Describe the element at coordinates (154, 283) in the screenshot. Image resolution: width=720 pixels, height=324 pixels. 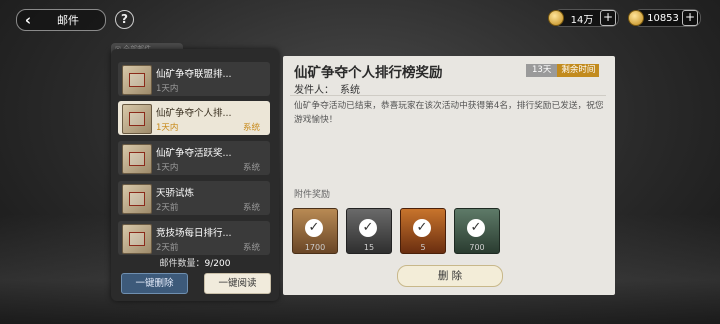
I see `delete-all-button: 一键删除` at that location.